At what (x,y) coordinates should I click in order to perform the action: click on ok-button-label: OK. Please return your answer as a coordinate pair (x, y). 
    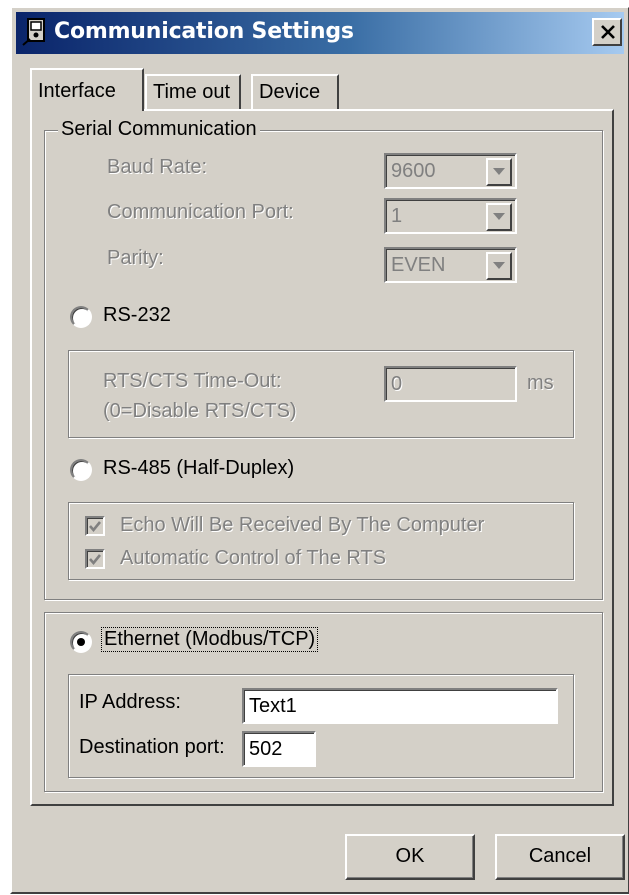
    Looking at the image, I should click on (410, 856).